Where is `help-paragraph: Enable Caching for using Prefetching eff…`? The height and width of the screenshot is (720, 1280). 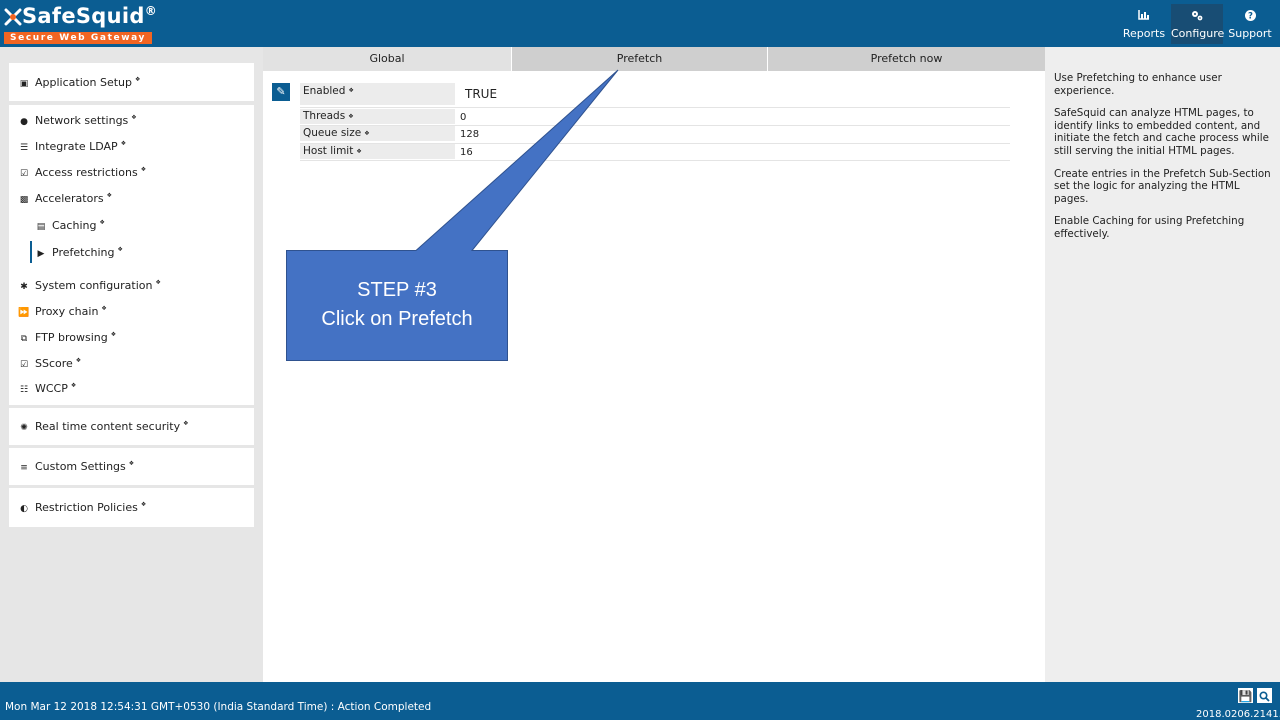 help-paragraph: Enable Caching for using Prefetching eff… is located at coordinates (1149, 227).